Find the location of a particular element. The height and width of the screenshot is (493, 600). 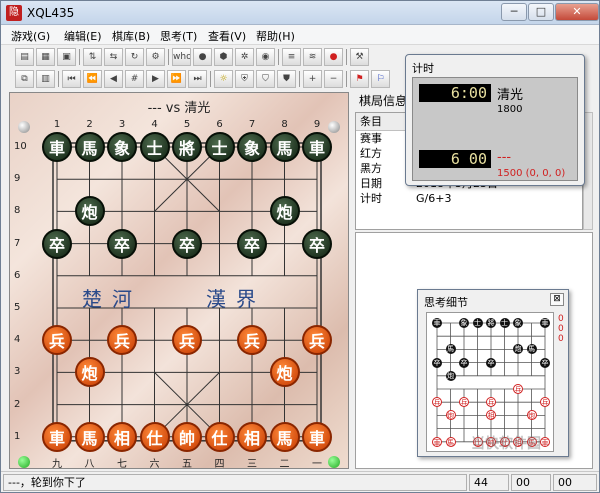

minimize-button: ─ is located at coordinates (514, 12).